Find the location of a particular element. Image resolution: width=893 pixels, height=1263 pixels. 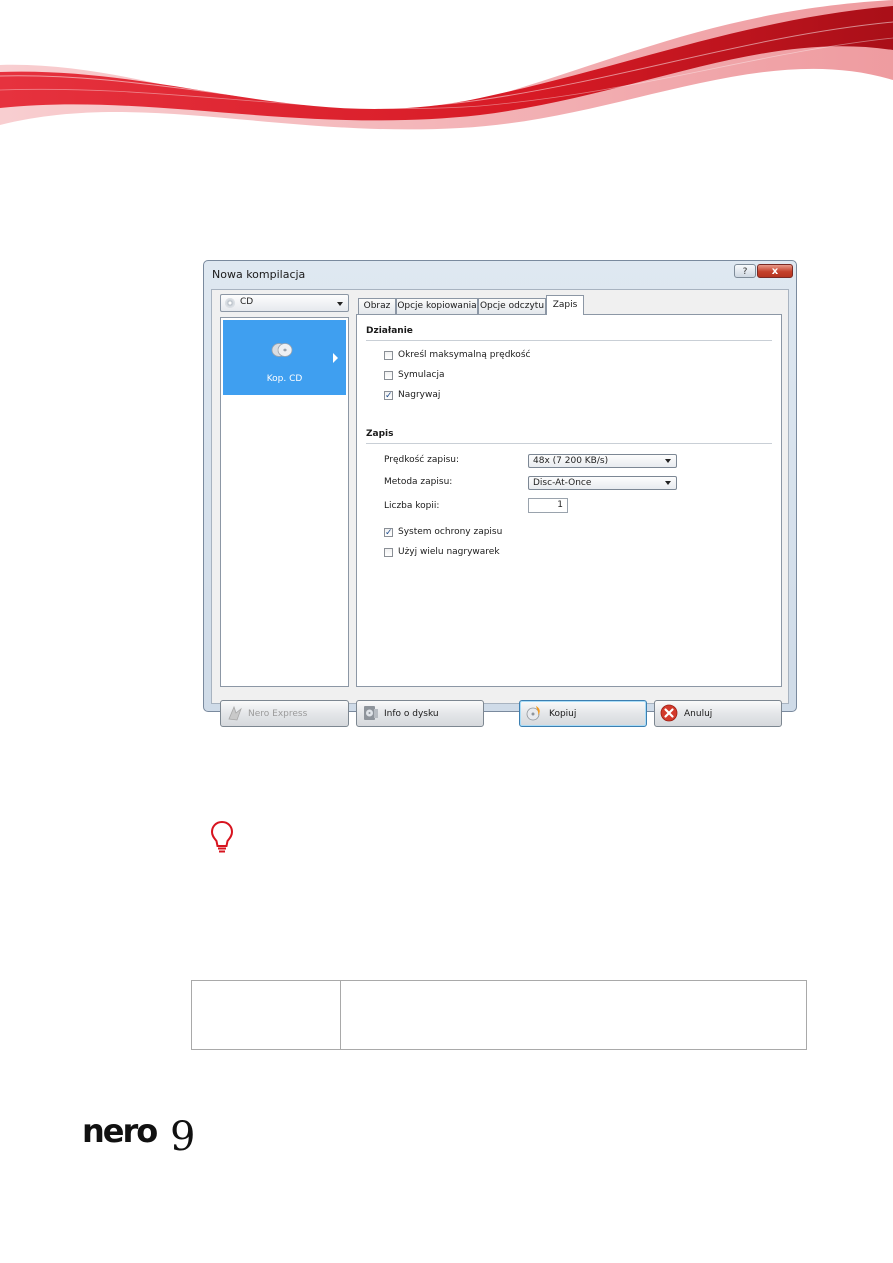

cancel-icon is located at coordinates (669, 713).